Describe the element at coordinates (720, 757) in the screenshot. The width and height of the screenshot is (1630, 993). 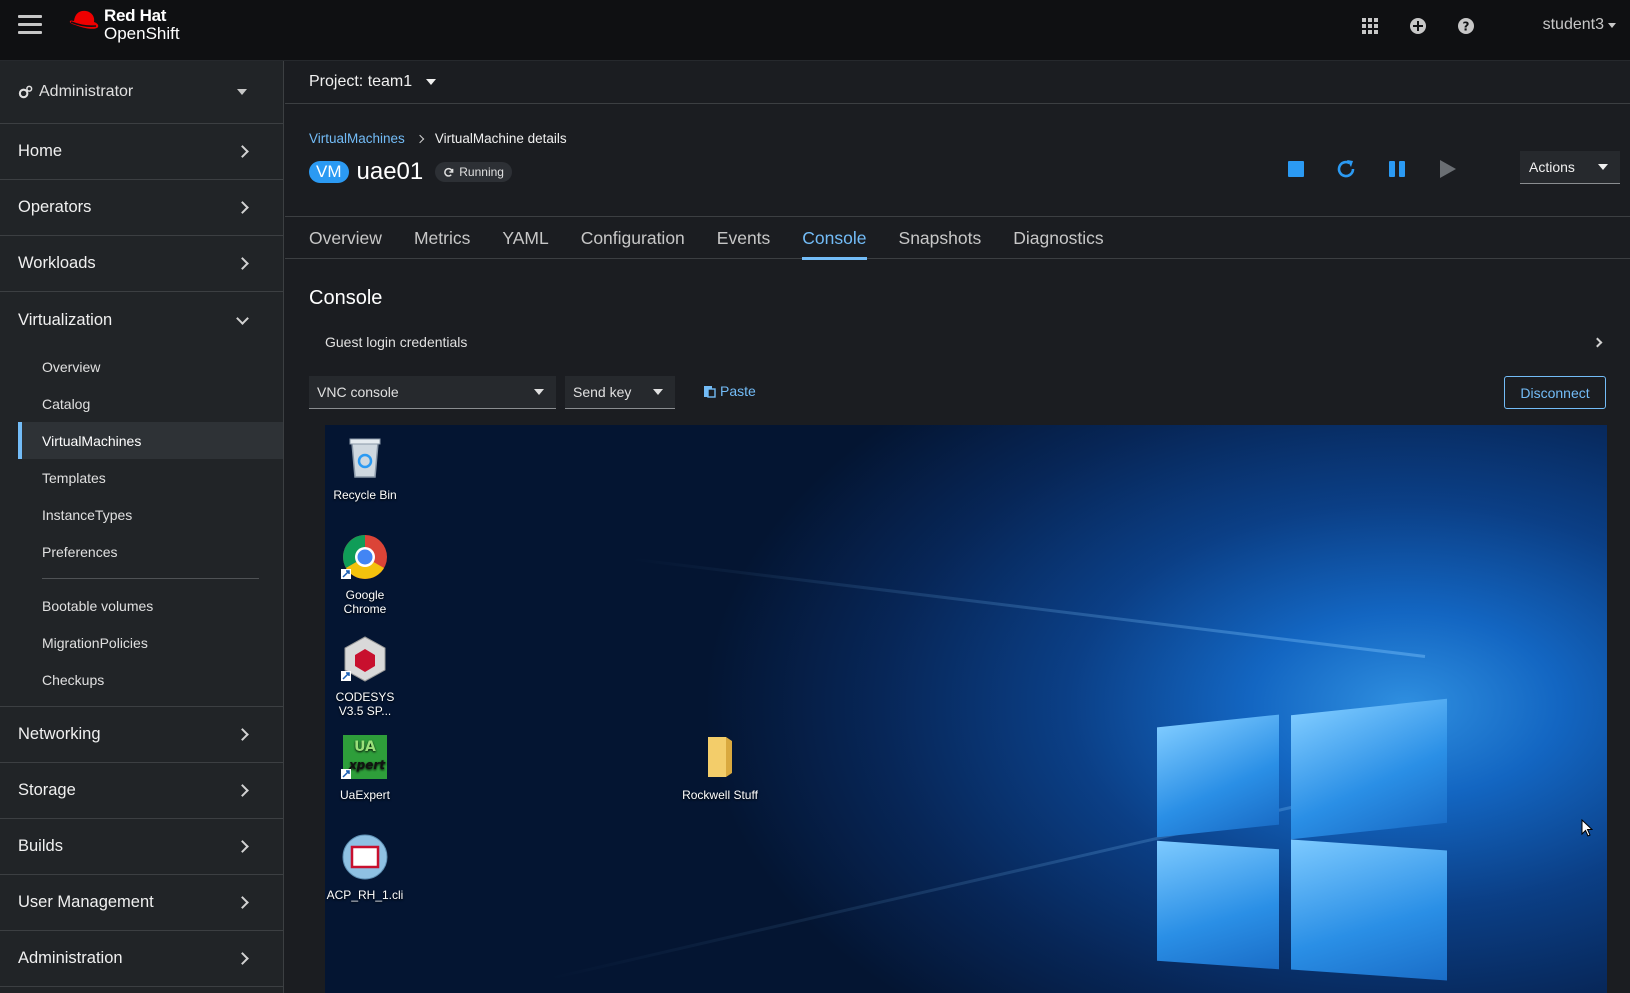
I see `folder-icon` at that location.